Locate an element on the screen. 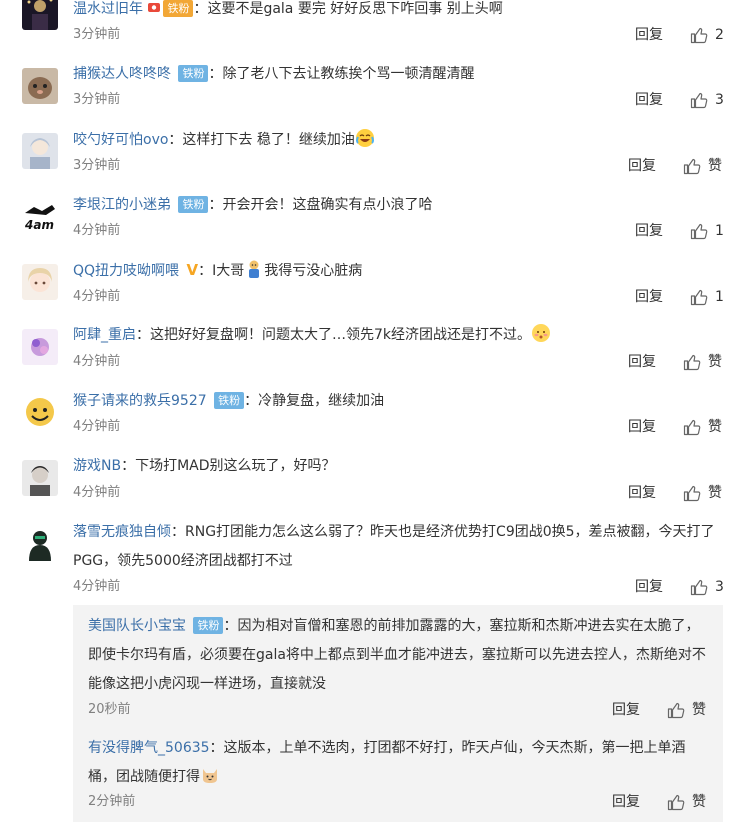 This screenshot has height=822, width=745. comment-line: 阿肆_重启：这把好好复盘啊！问题太大了…领先7k经济团战还是打不过。 is located at coordinates (399, 335).